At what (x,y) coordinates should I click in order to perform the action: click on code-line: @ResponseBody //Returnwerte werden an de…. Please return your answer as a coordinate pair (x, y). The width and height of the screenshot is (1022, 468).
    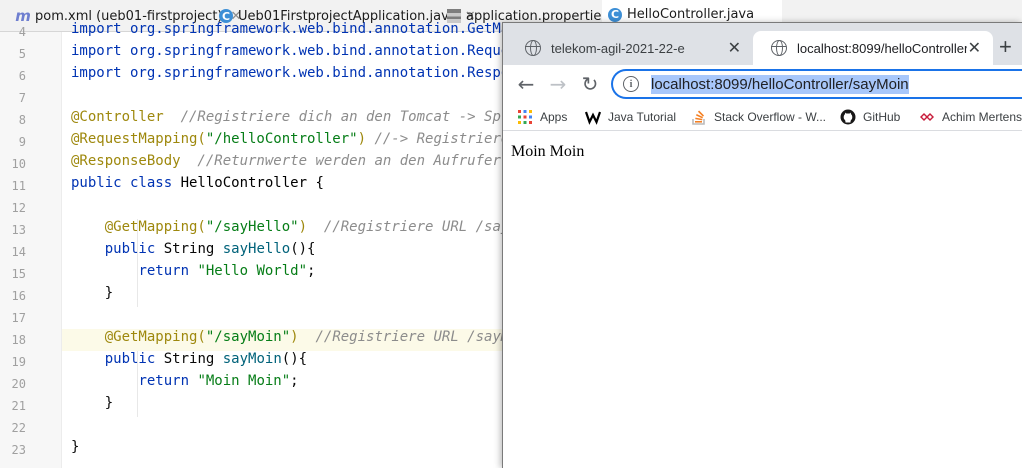
    Looking at the image, I should click on (282, 164).